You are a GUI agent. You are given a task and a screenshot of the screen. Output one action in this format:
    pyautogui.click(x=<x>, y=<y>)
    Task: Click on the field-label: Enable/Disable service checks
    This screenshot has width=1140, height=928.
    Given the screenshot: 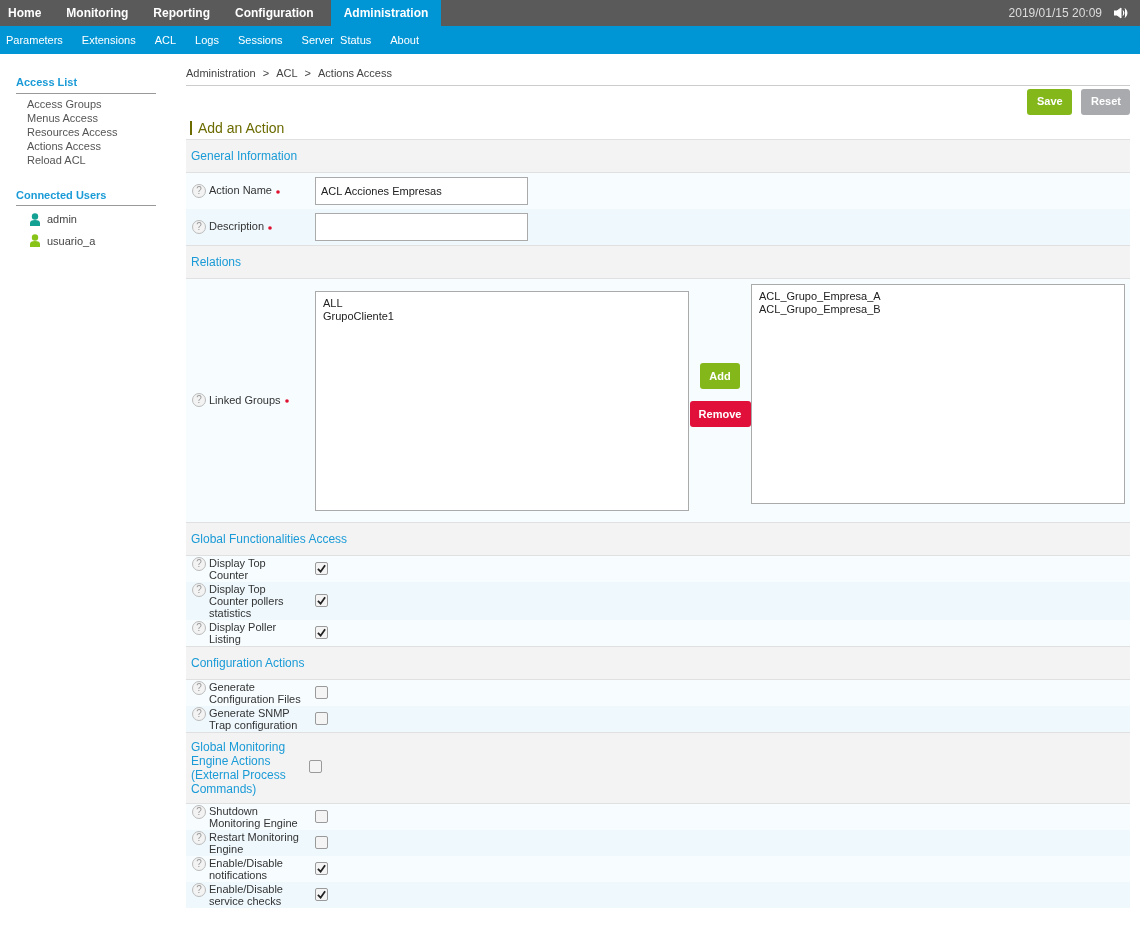 What is the action you would take?
    pyautogui.click(x=246, y=894)
    